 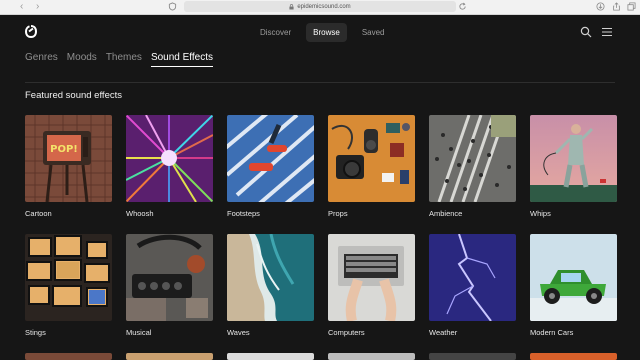 What do you see at coordinates (35, 332) in the screenshot?
I see `tile-label: Stings` at bounding box center [35, 332].